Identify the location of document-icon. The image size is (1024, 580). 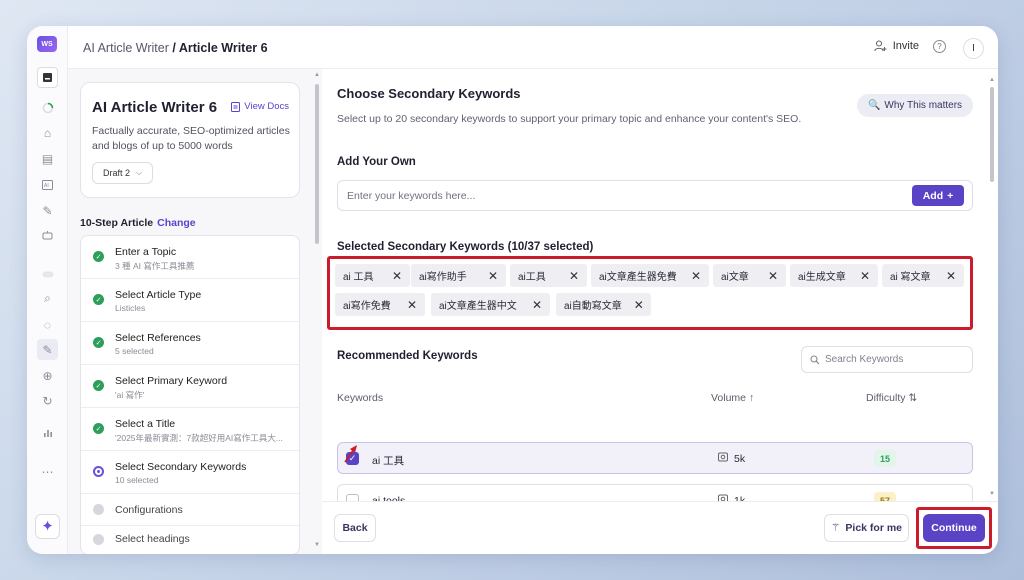
(47, 77).